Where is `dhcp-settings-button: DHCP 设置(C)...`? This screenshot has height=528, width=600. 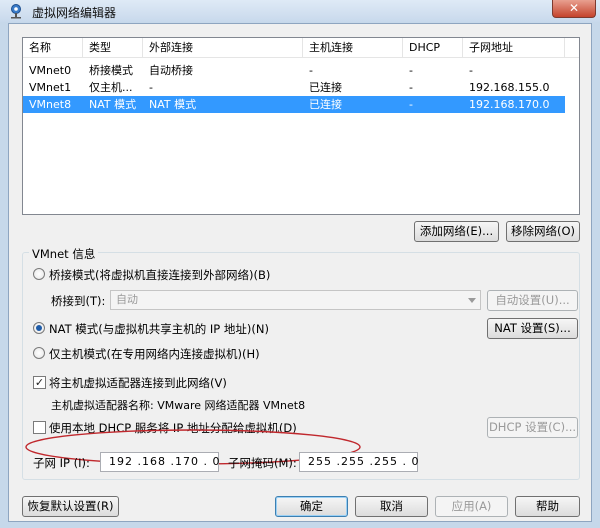 dhcp-settings-button: DHCP 设置(C)... is located at coordinates (532, 427).